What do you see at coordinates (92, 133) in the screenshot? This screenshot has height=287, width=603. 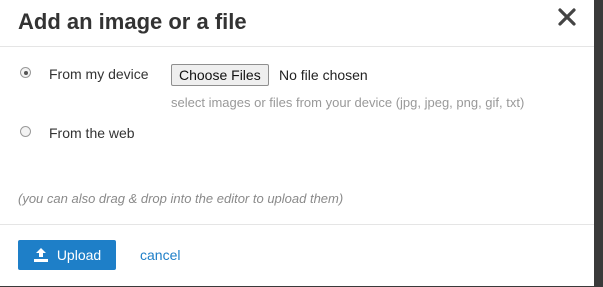 I see `from-web-label: From the web` at bounding box center [92, 133].